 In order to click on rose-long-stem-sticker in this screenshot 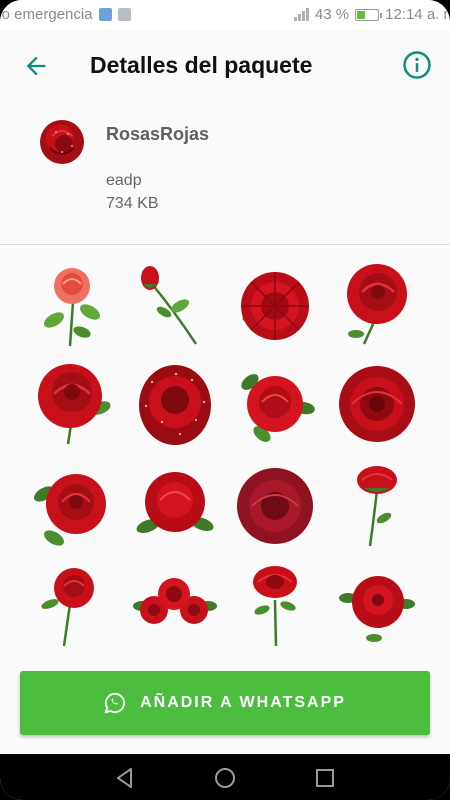, I will do `click(377, 505)`.